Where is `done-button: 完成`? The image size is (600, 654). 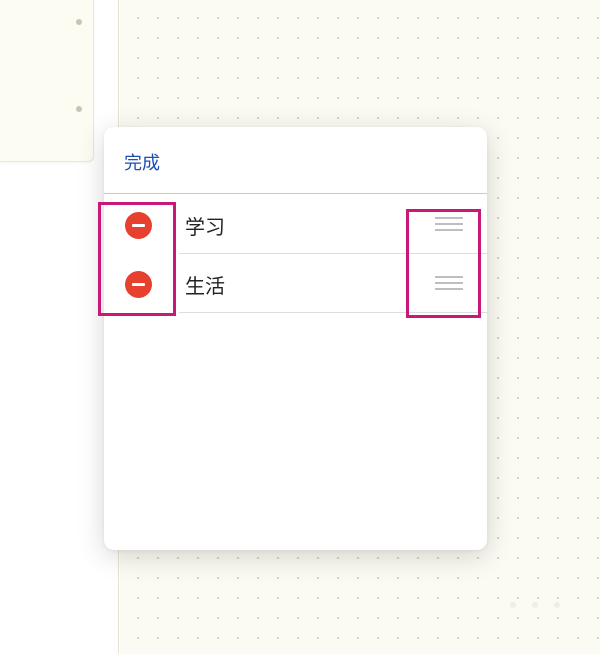 done-button: 完成 is located at coordinates (142, 162).